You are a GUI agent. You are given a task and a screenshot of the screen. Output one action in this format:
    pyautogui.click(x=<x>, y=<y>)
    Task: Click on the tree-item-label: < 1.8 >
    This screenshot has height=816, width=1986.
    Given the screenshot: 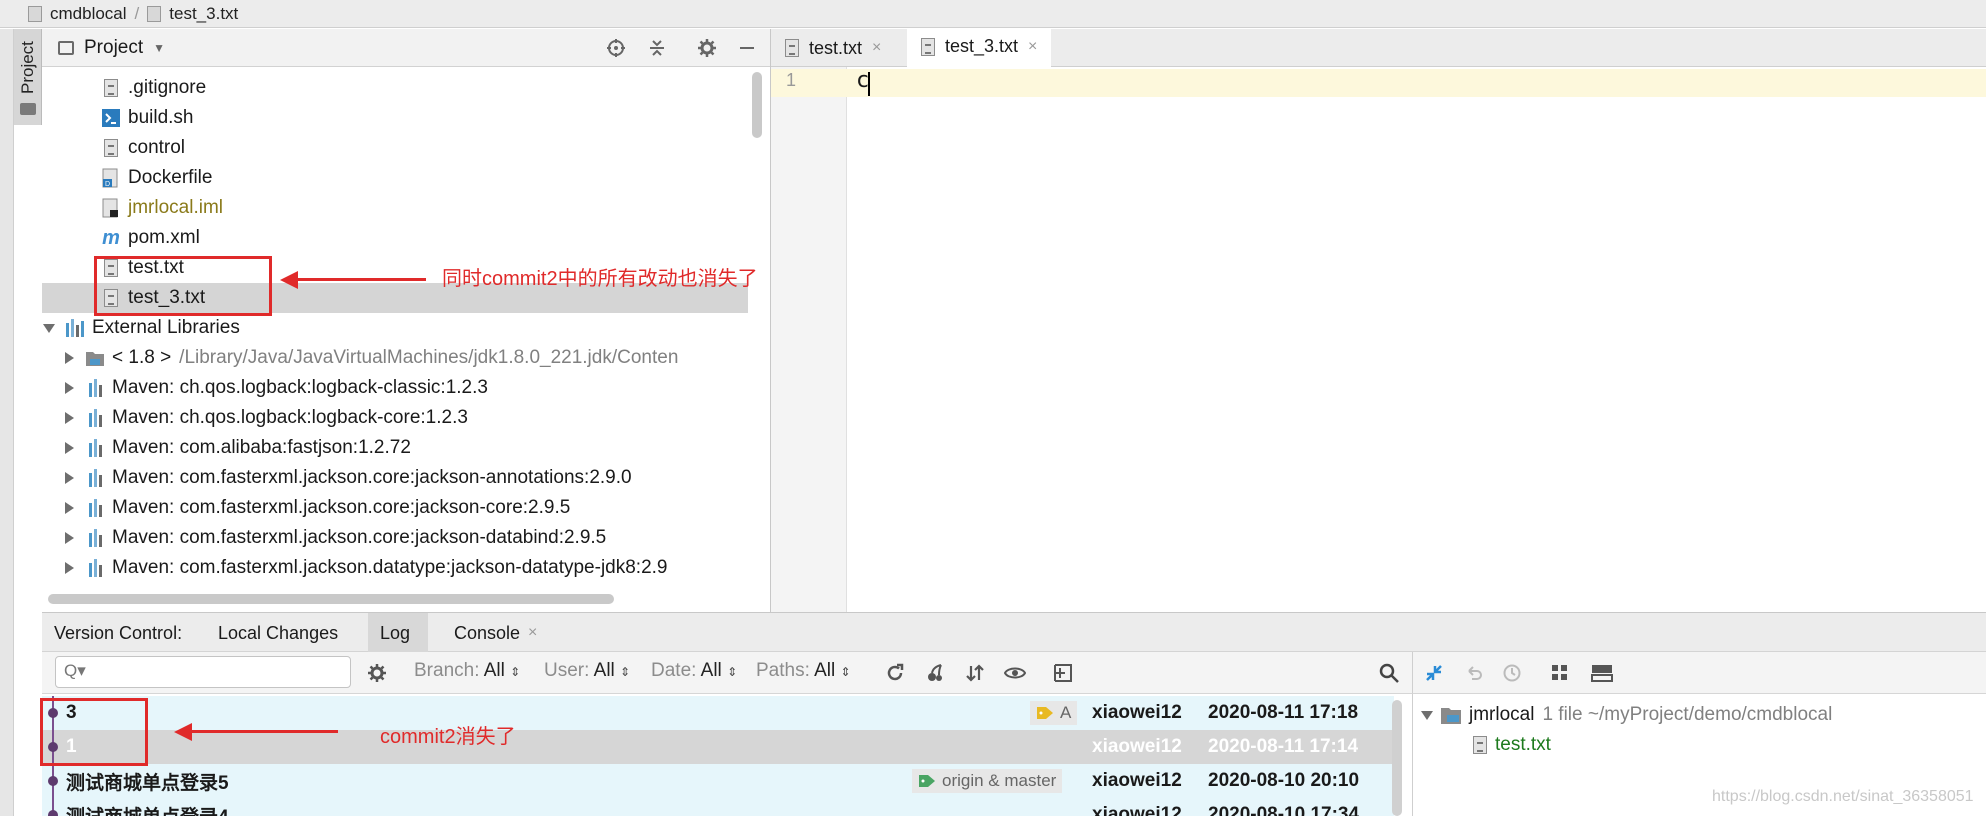 What is the action you would take?
    pyautogui.click(x=142, y=357)
    